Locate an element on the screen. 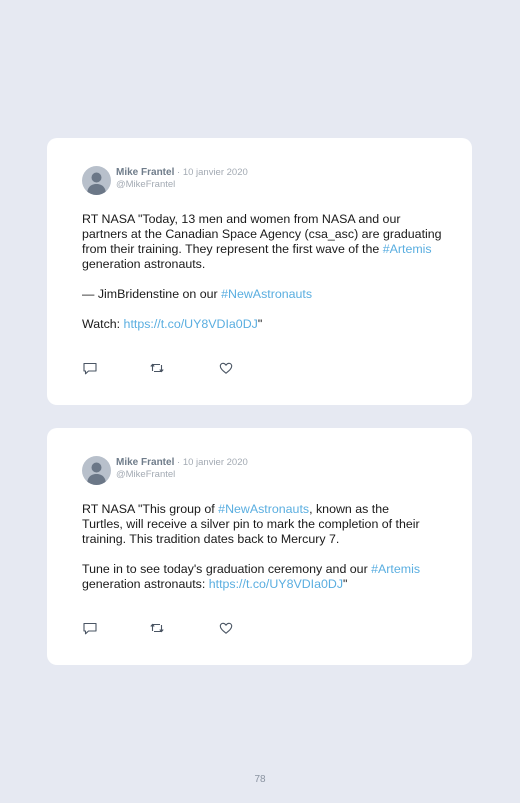 This screenshot has width=520, height=803. tweet-paragraph: Watch: https://t.co/UY8VDIa0DJ" is located at coordinates (262, 324).